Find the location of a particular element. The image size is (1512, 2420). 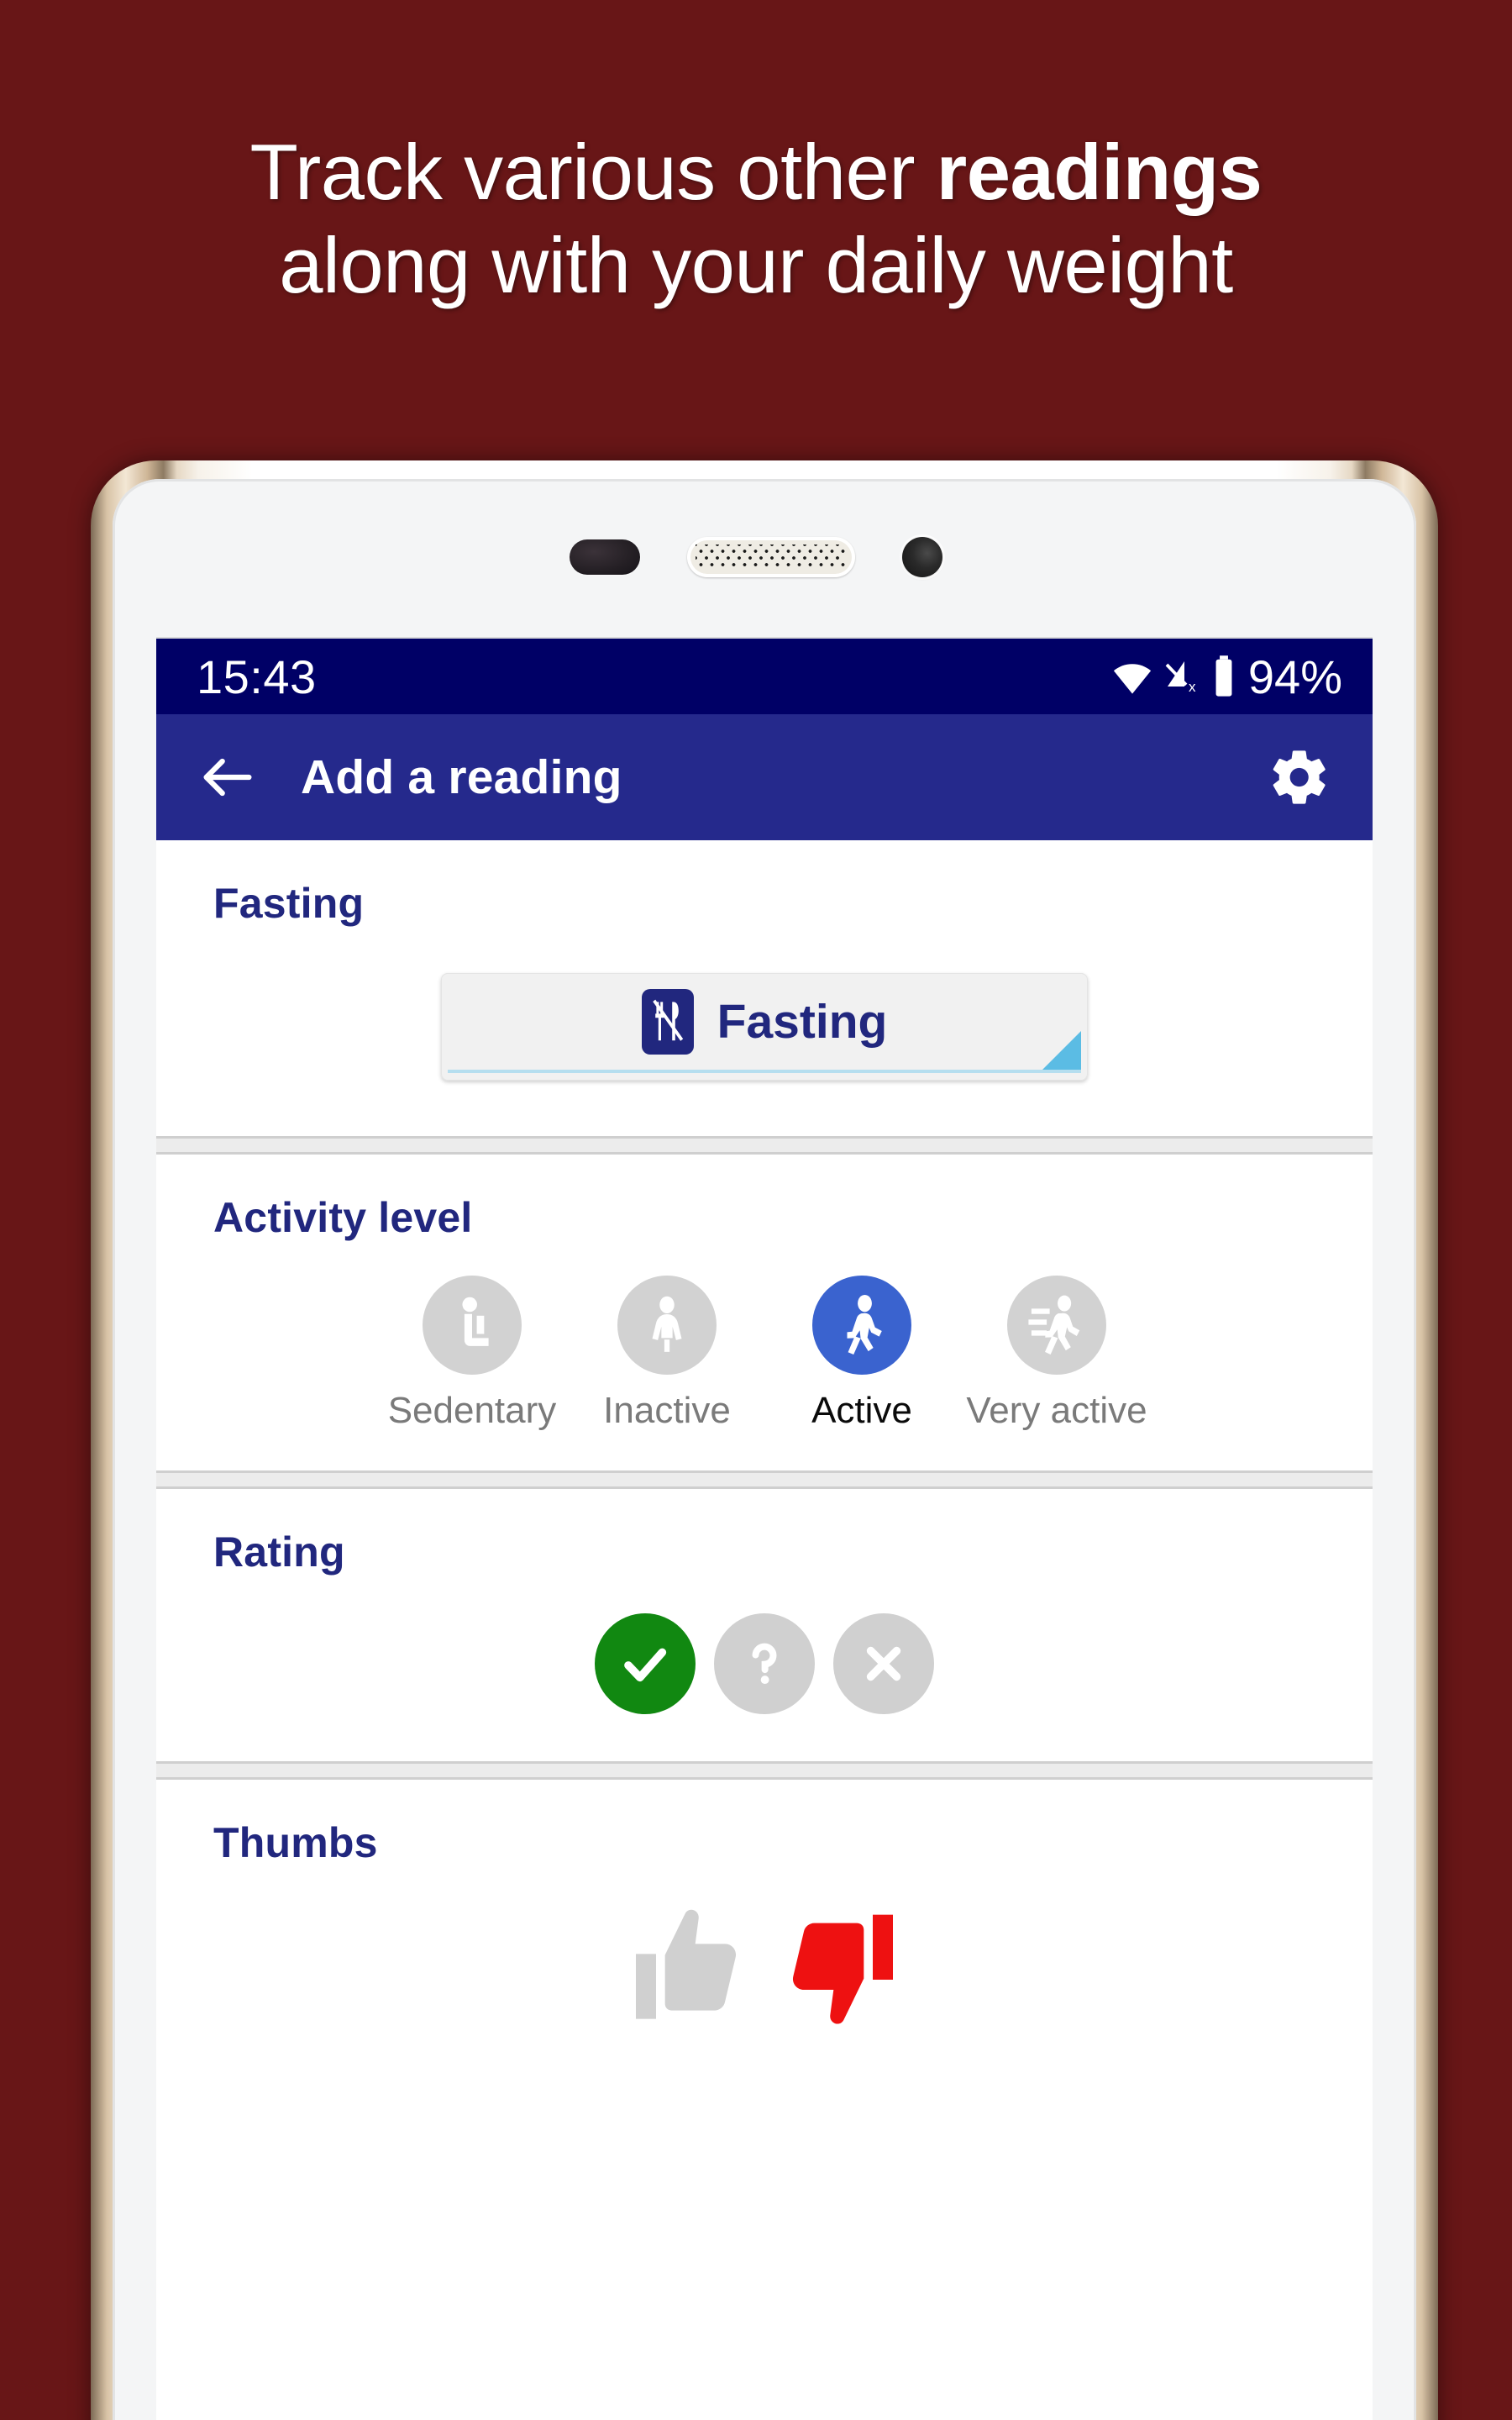

activity-circle-very-active is located at coordinates (1056, 1325).